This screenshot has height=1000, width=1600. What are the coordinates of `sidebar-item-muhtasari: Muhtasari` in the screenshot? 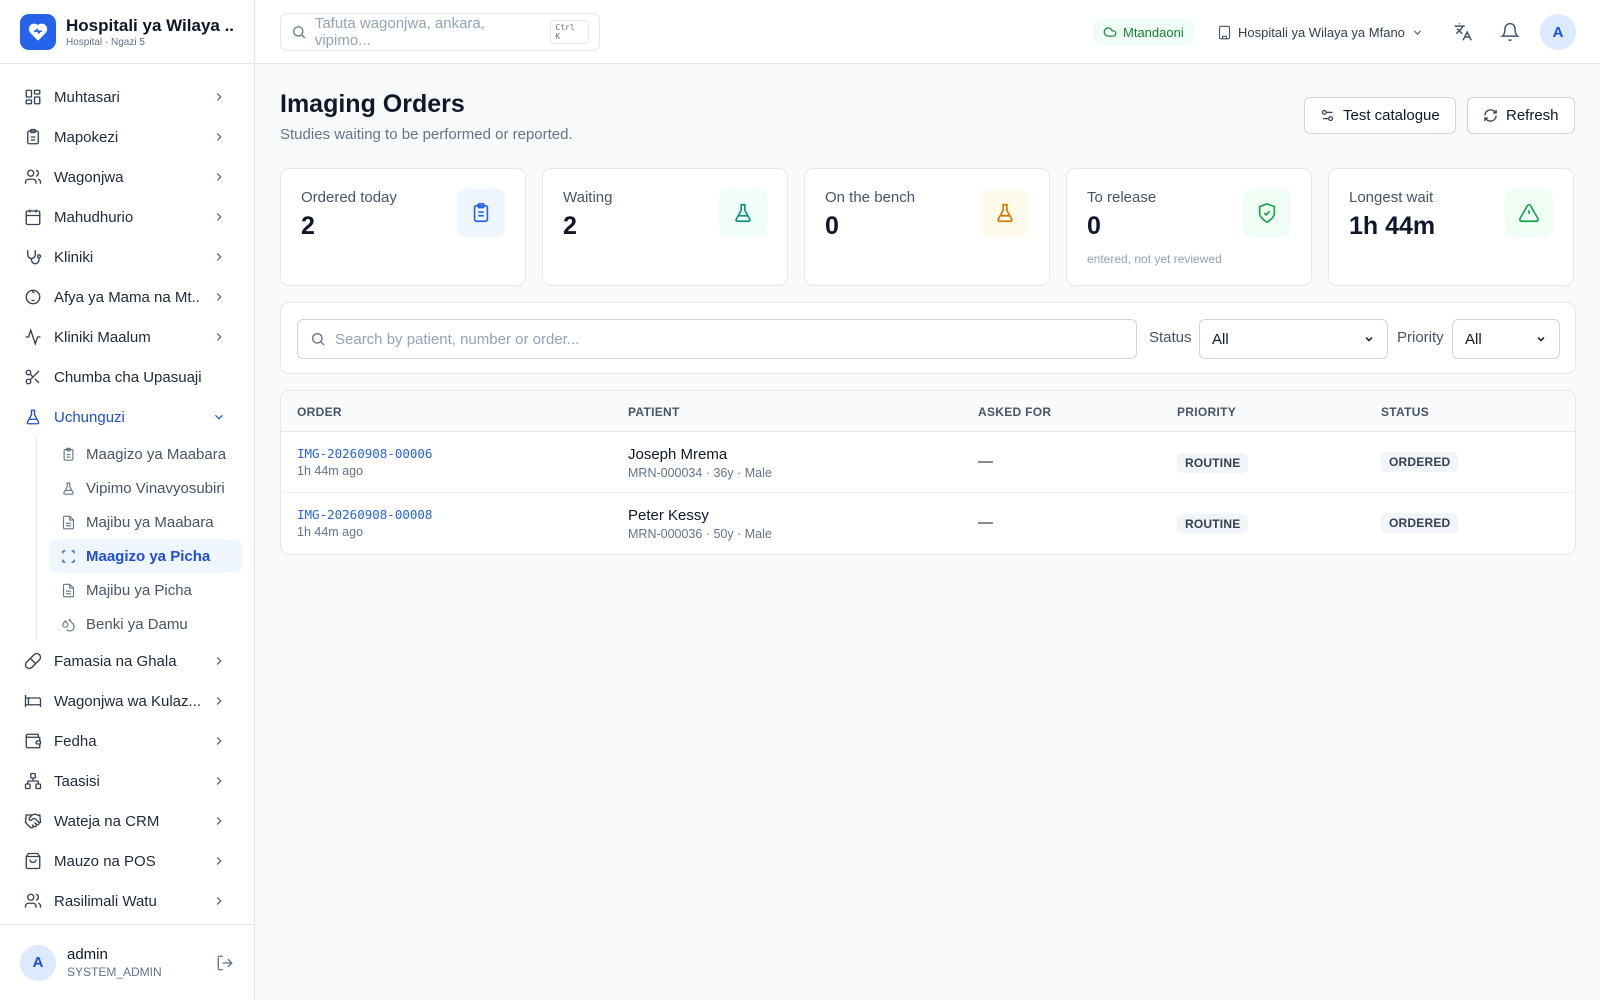 It's located at (127, 97).